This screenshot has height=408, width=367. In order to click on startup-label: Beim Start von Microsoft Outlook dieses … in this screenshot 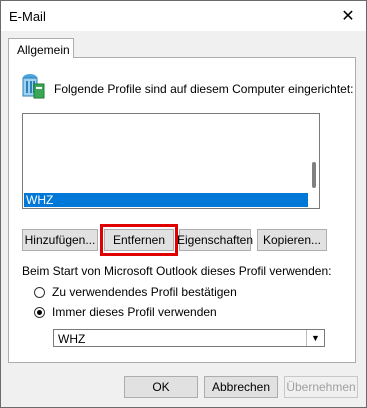, I will do `click(177, 271)`.